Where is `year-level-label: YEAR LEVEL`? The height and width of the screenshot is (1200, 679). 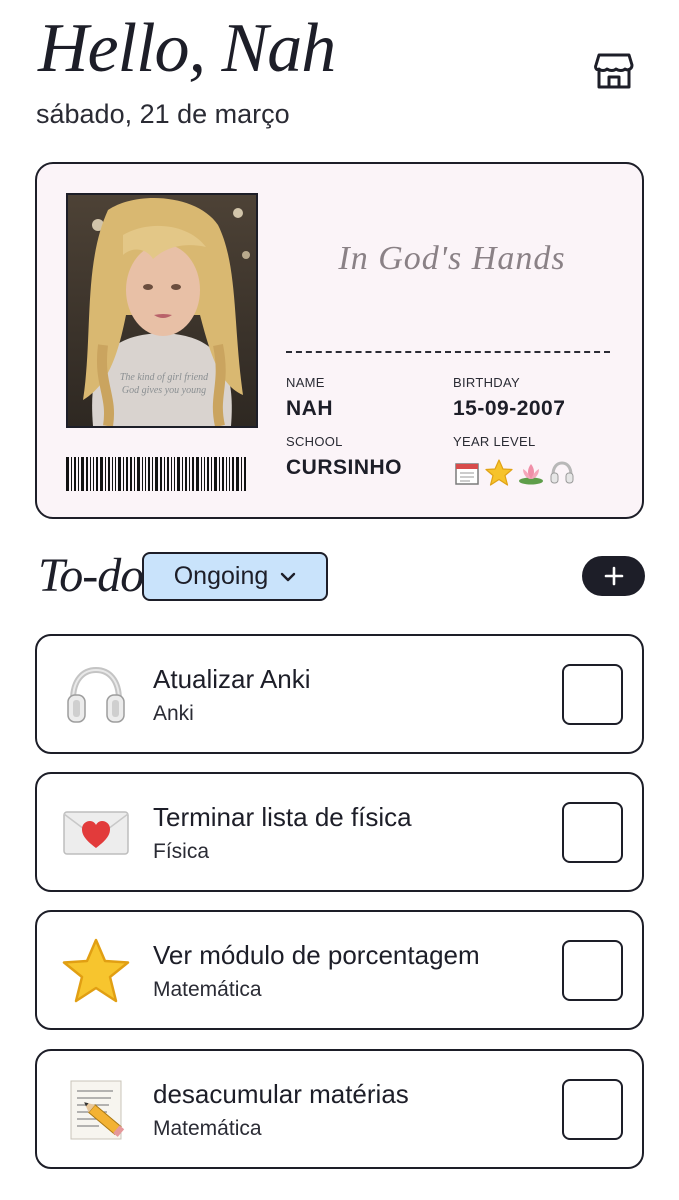 year-level-label: YEAR LEVEL is located at coordinates (494, 441).